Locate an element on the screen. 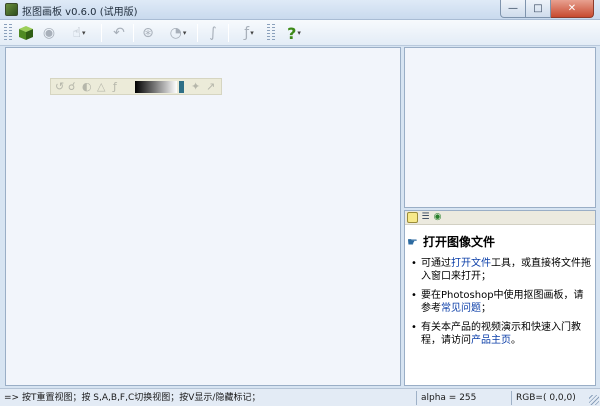  main-toolbar: ◉ ☝ ▾ ↶ ⊛ ◔ ▾ ∫ ƒ ▾ ? ▾ is located at coordinates (300, 33).